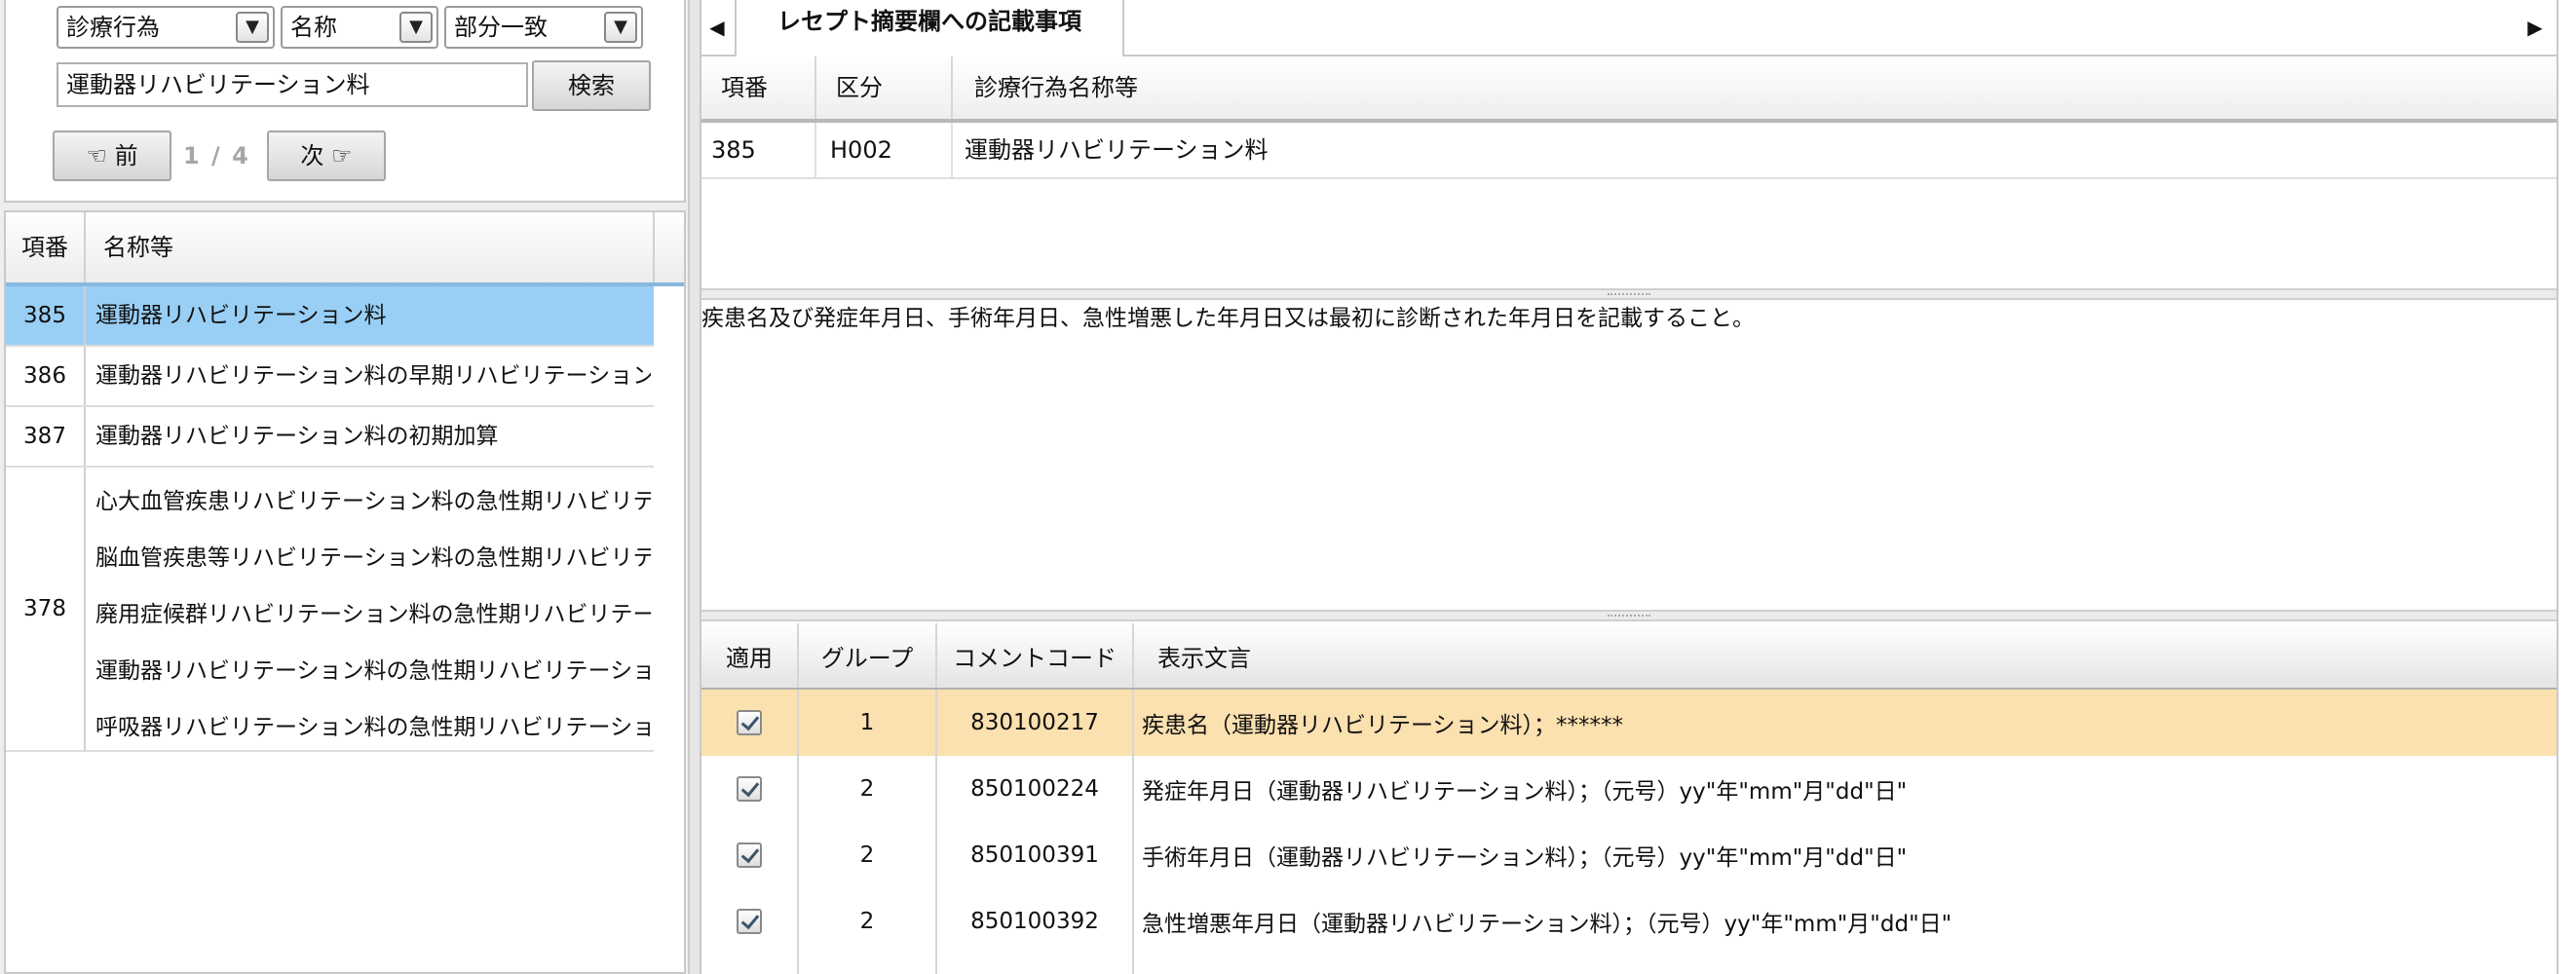 This screenshot has height=974, width=2576. I want to click on comment-row-partial, so click(1629, 964).